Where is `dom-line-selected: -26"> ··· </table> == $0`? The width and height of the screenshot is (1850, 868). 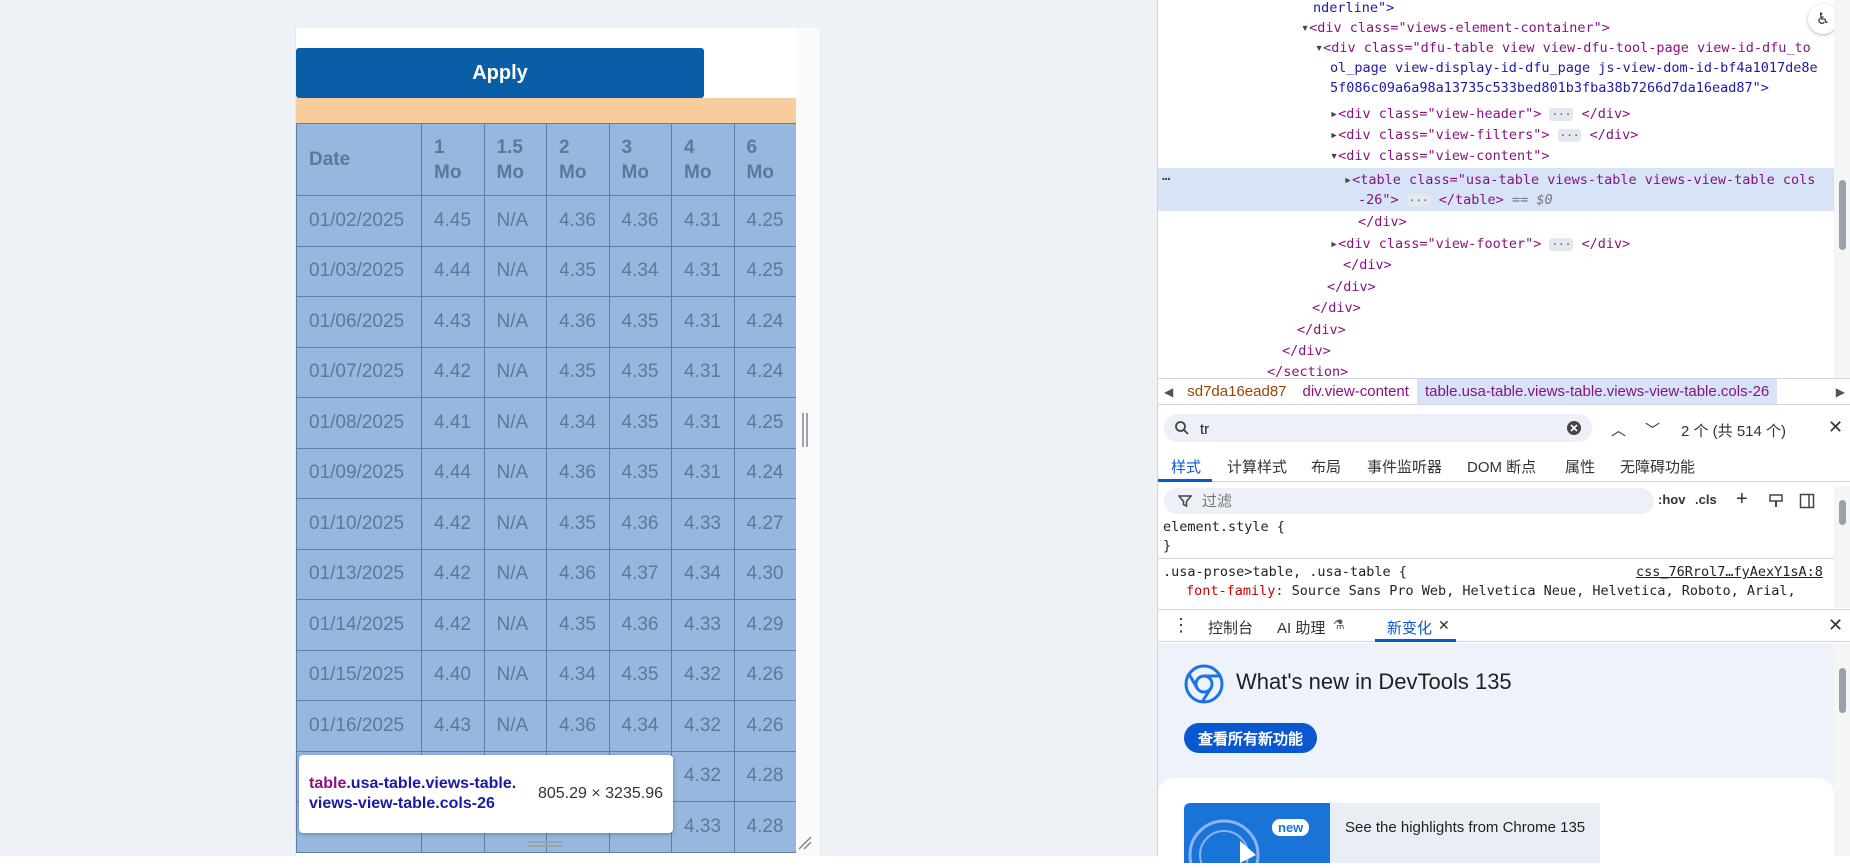
dom-line-selected: -26"> ··· </table> == $0 is located at coordinates (1455, 200).